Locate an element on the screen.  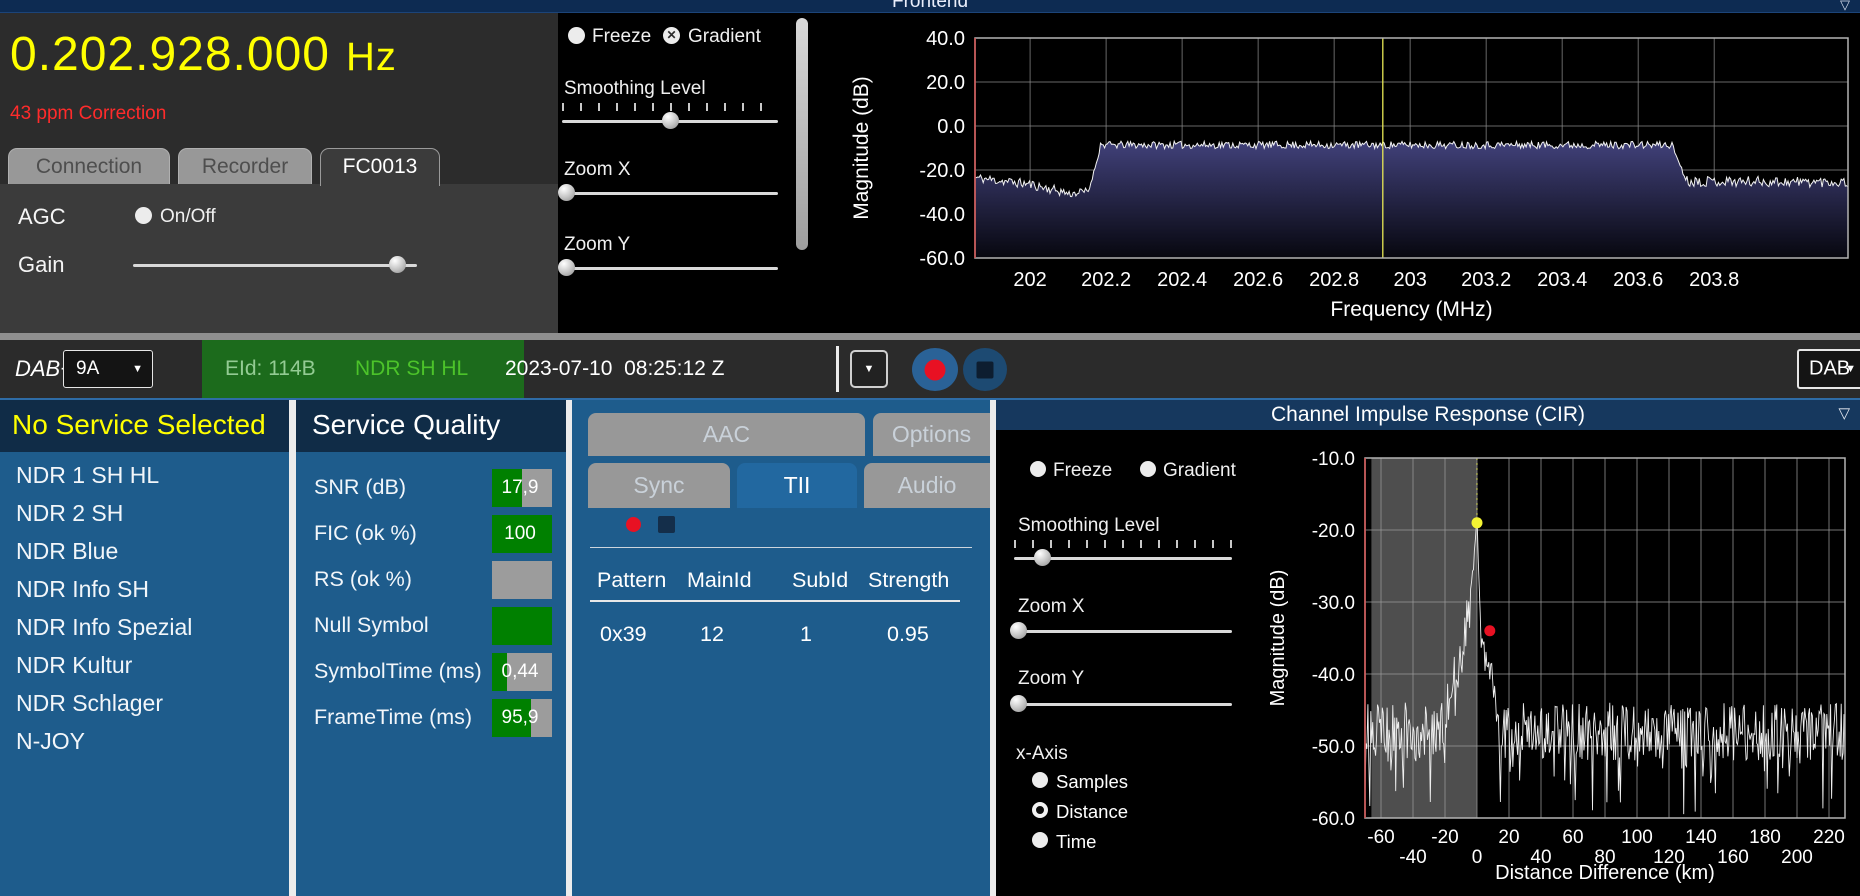
collapse-triangle-icon: ▽ is located at coordinates (1844, 413).